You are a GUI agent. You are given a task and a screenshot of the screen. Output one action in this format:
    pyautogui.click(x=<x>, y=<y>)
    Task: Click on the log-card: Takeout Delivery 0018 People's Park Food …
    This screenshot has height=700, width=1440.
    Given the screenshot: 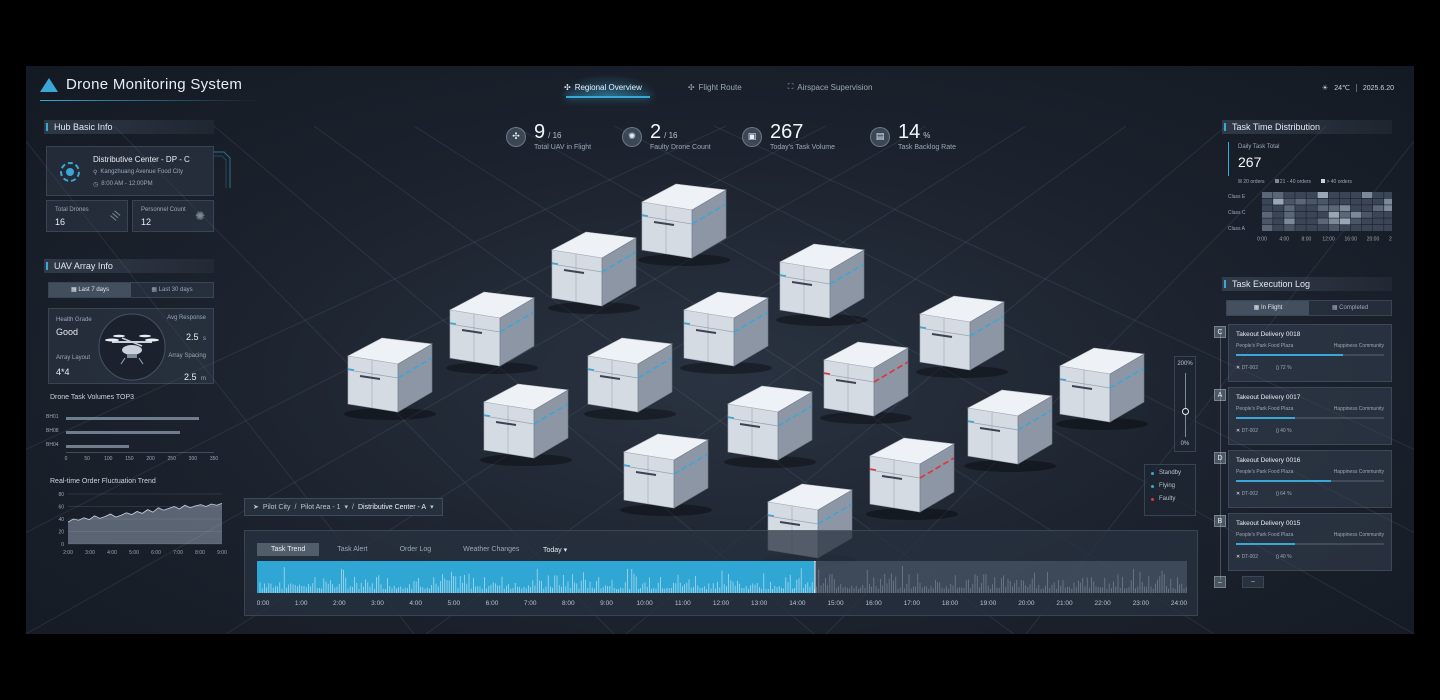 What is the action you would take?
    pyautogui.click(x=1310, y=353)
    